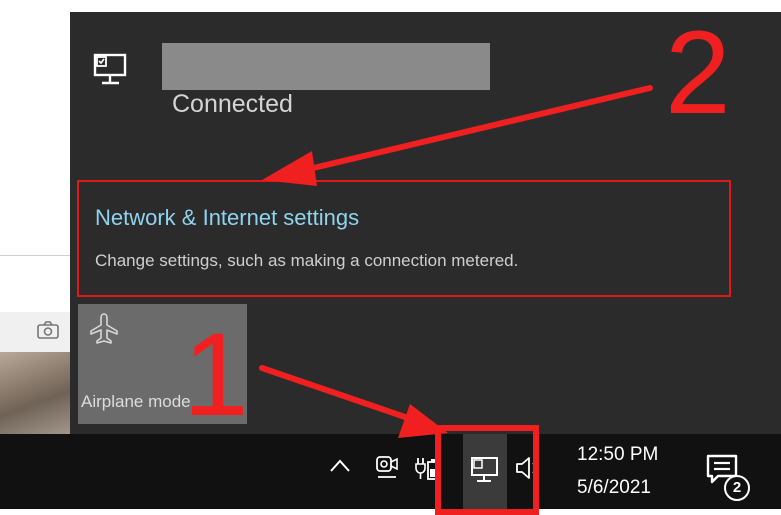 Image resolution: width=781 pixels, height=515 pixels. I want to click on annotation-number-2: 2, so click(698, 73).